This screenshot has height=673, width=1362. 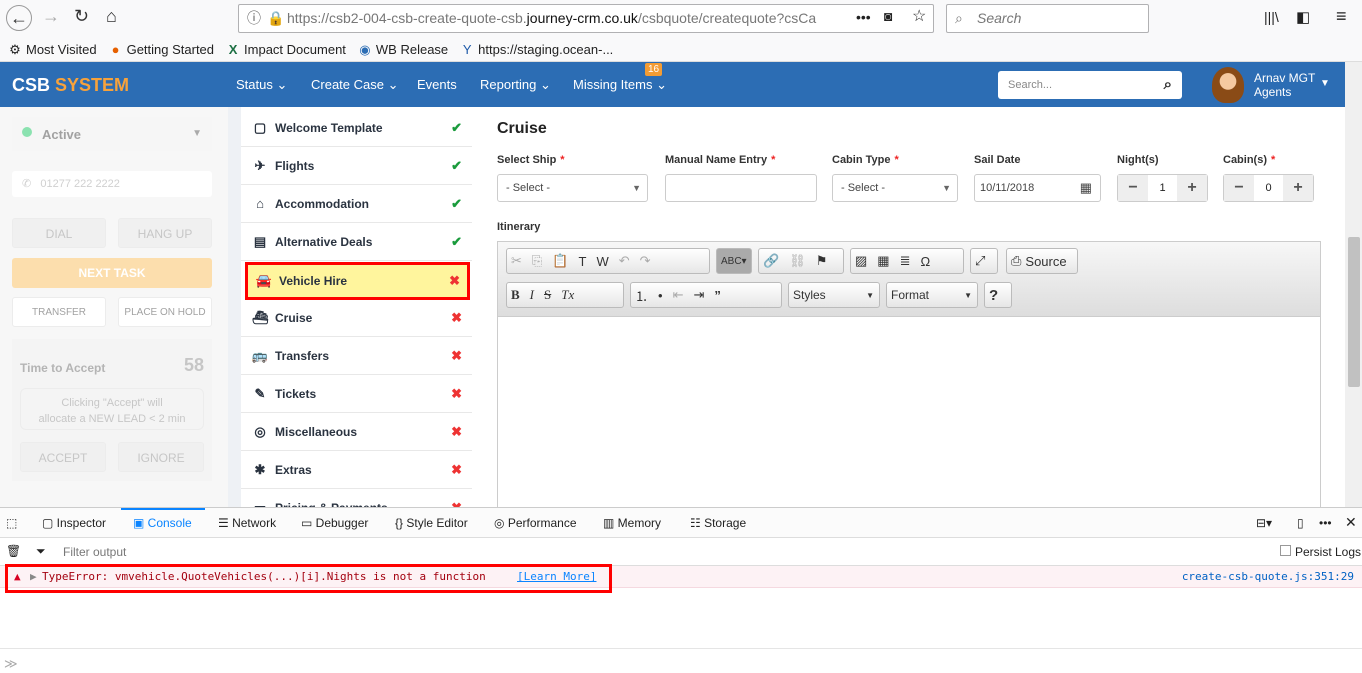 I want to click on nav-create-case: Create Case ⌄, so click(x=355, y=85).